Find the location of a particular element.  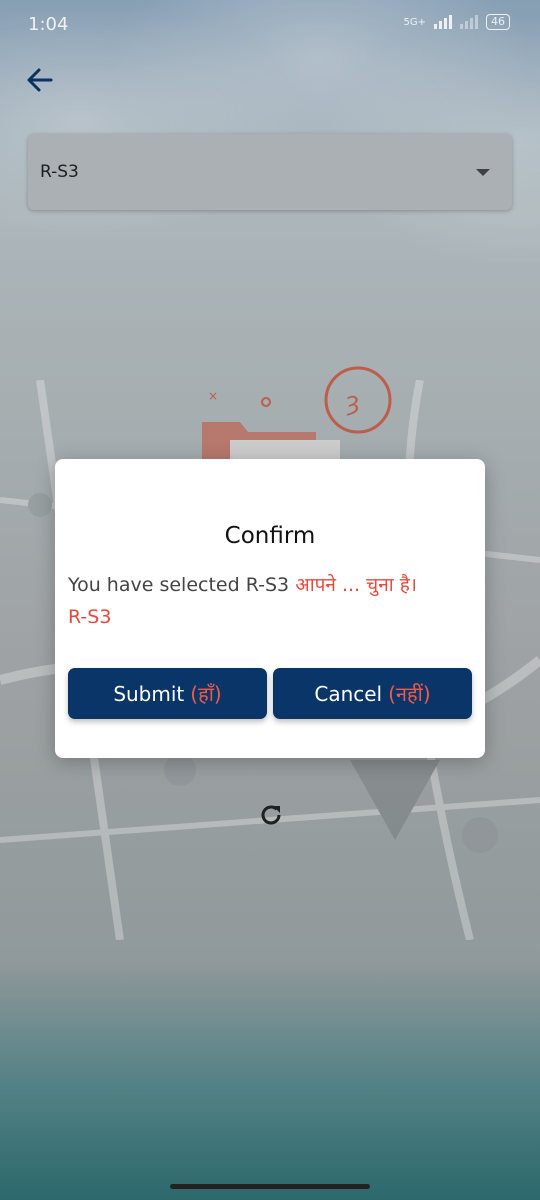

cancel-button: Cancel (नहीं) is located at coordinates (372, 693).